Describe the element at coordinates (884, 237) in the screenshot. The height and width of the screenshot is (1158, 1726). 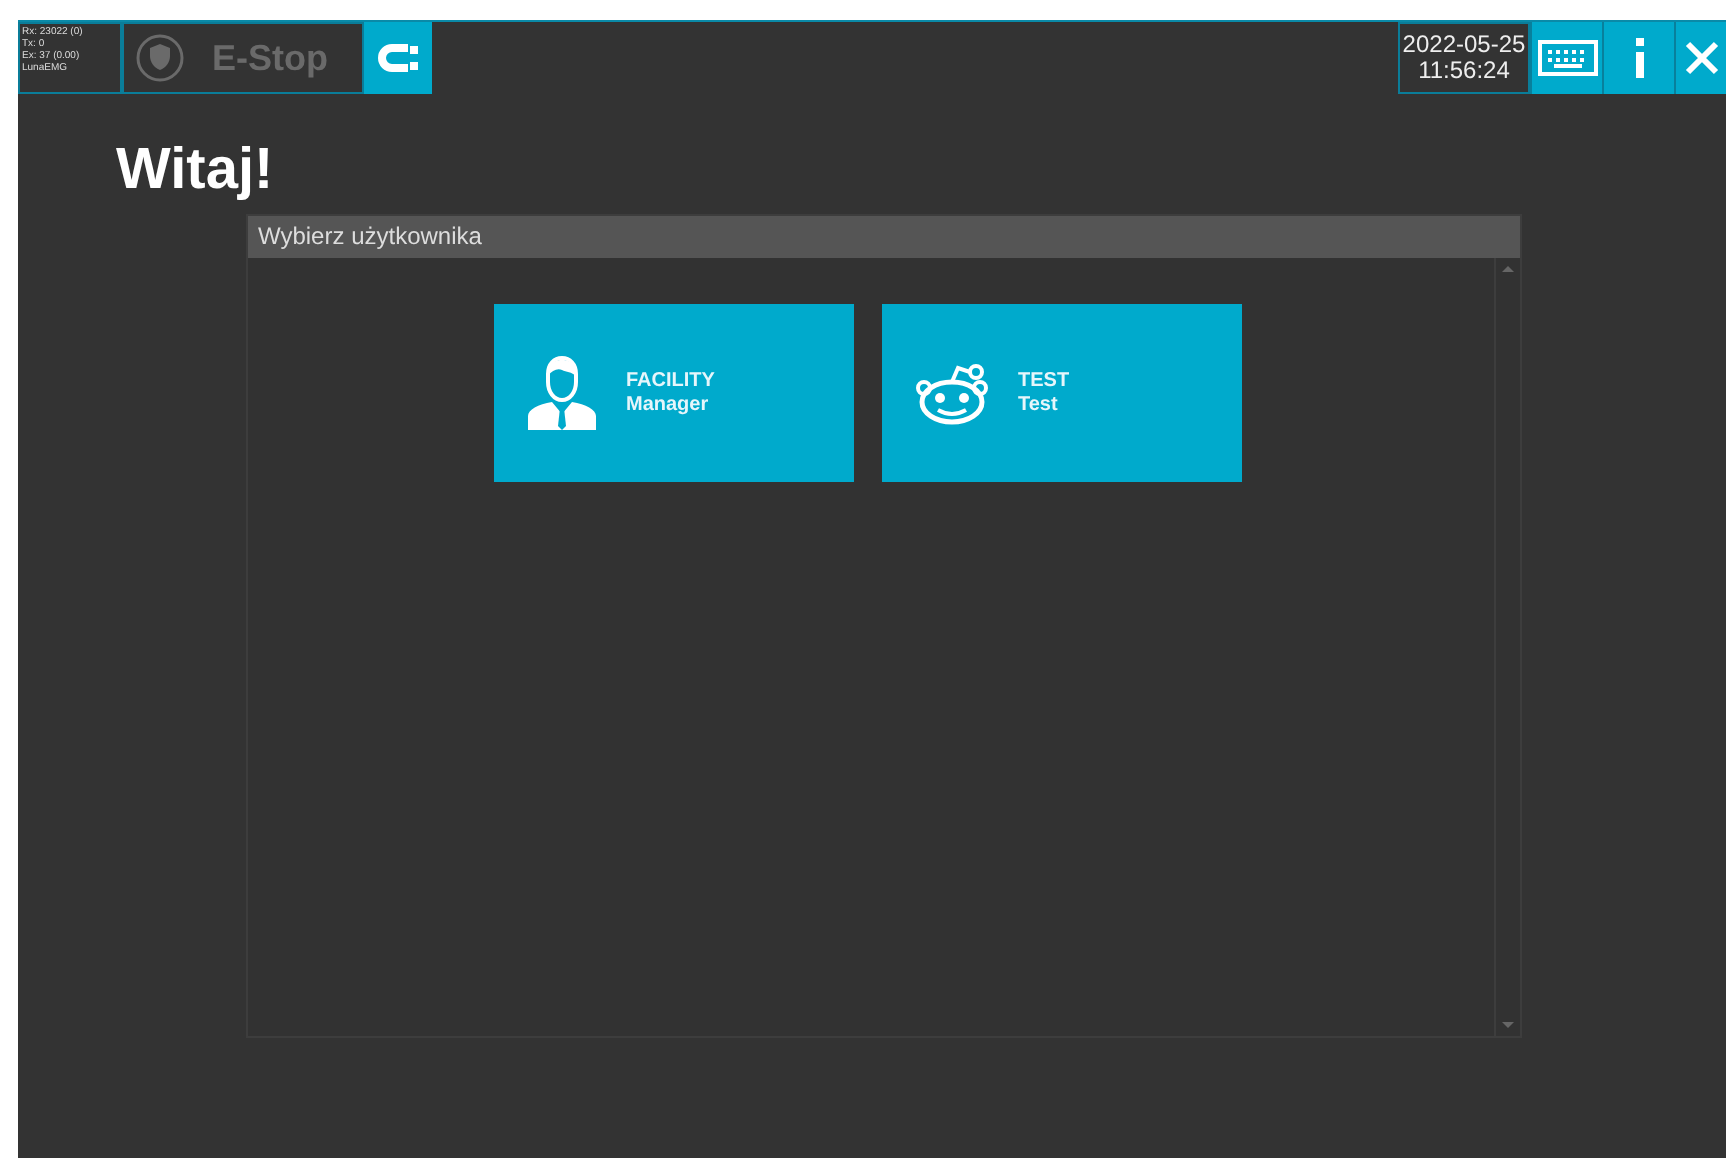
I see `panel-title: Wybierz użytkownika` at that location.